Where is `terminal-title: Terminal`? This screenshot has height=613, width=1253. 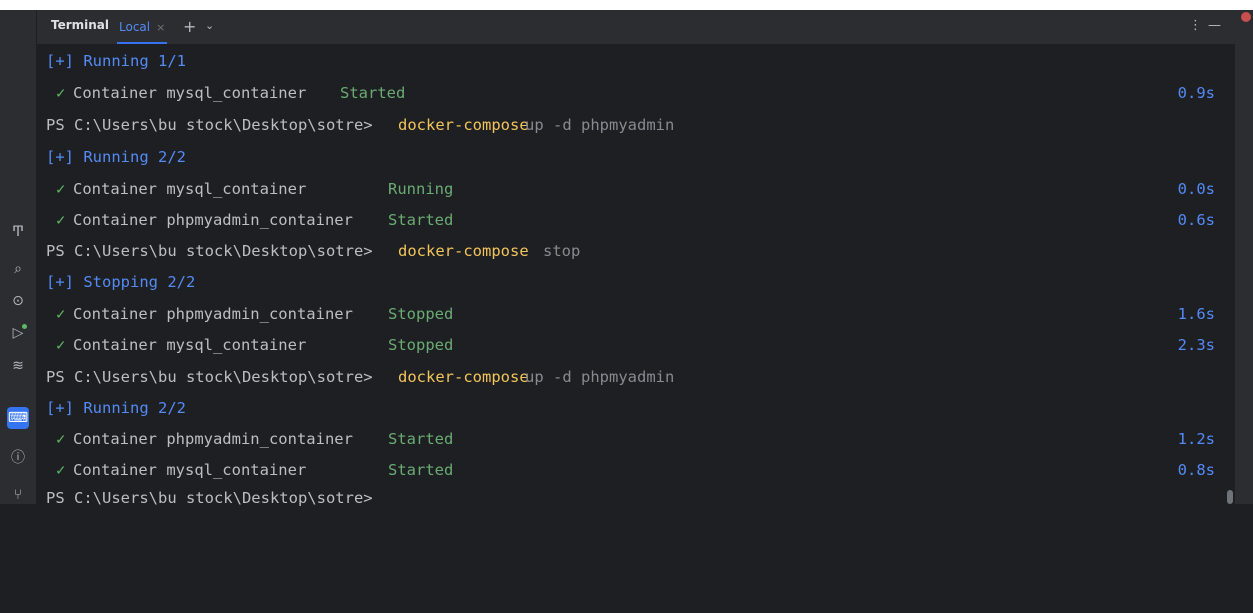
terminal-title: Terminal is located at coordinates (80, 25).